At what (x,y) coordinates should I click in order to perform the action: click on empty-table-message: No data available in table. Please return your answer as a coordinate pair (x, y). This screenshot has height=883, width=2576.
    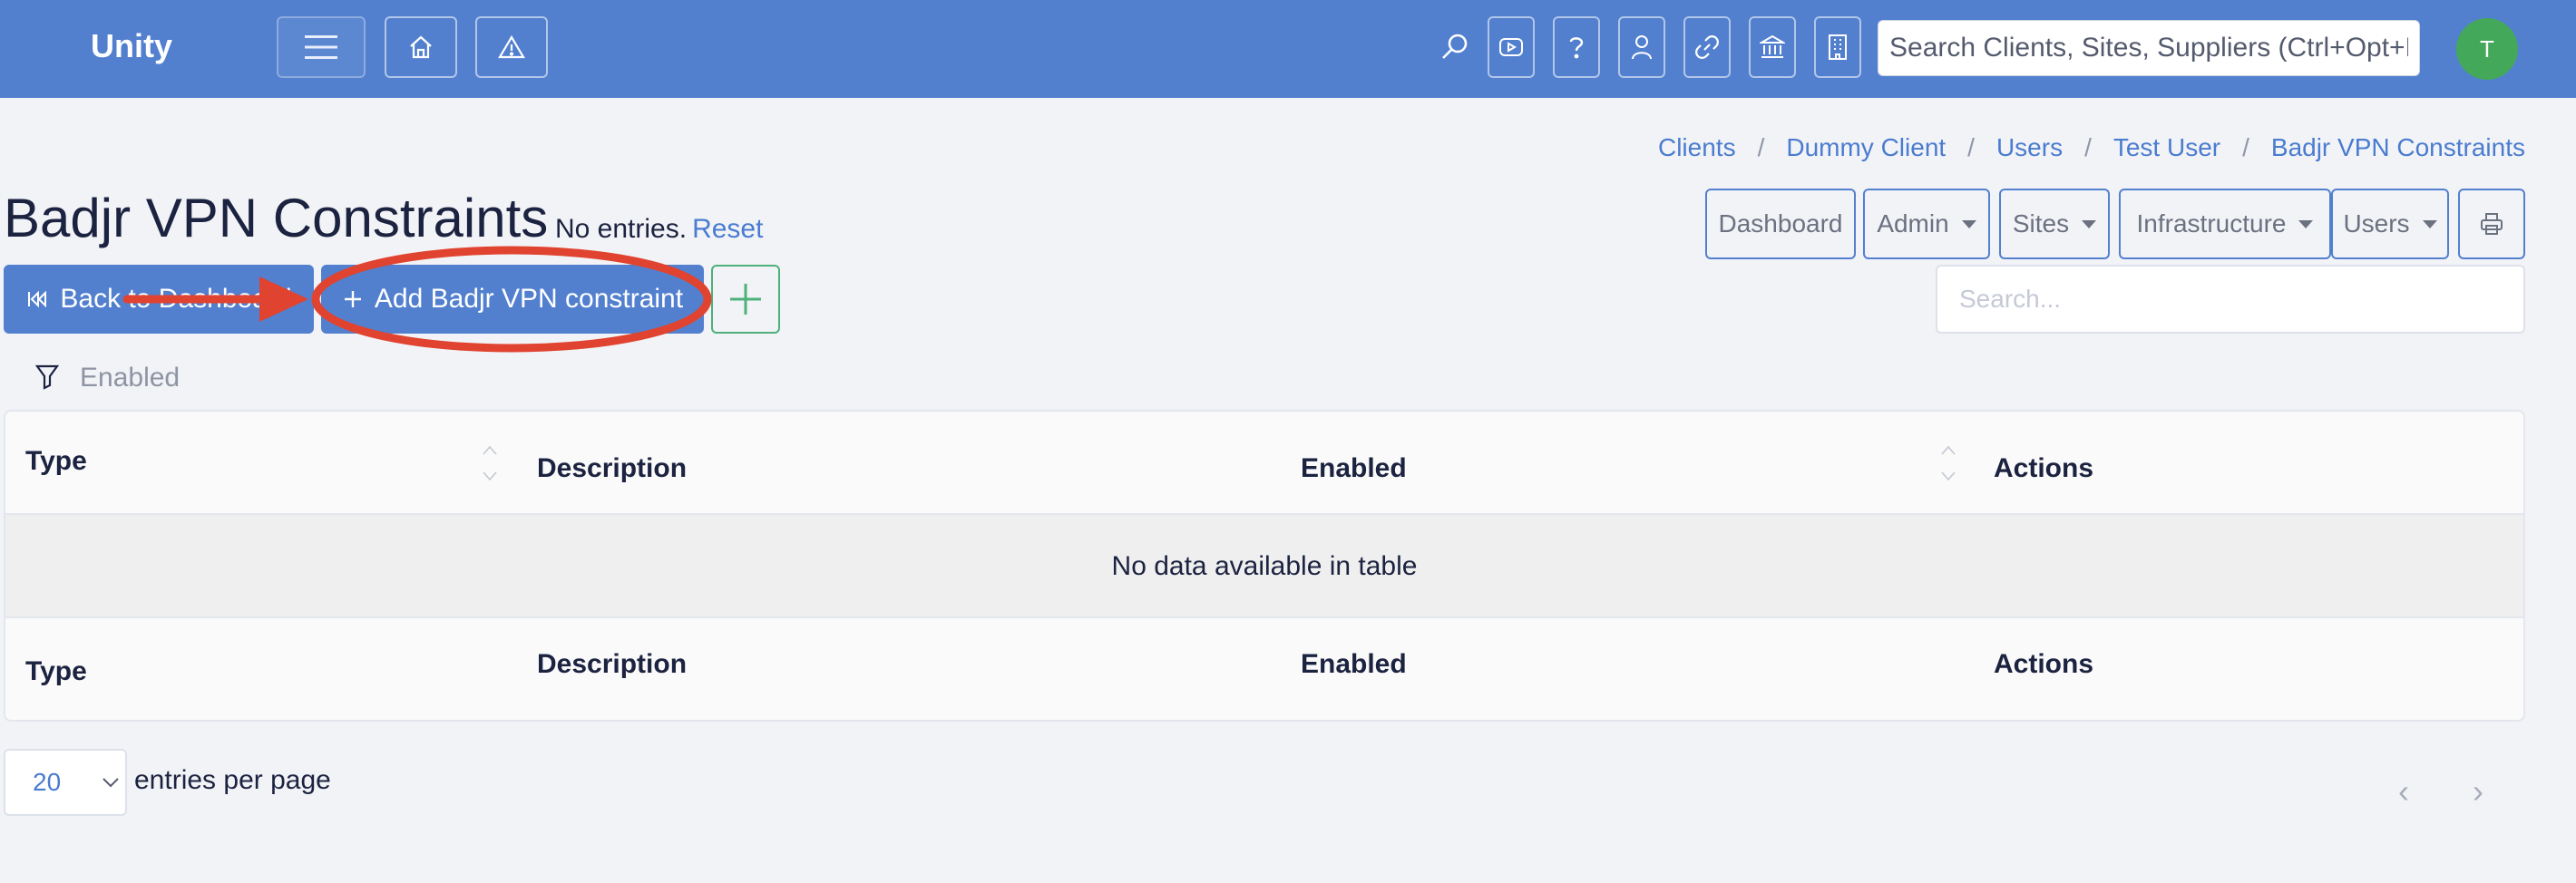
    Looking at the image, I should click on (1264, 566).